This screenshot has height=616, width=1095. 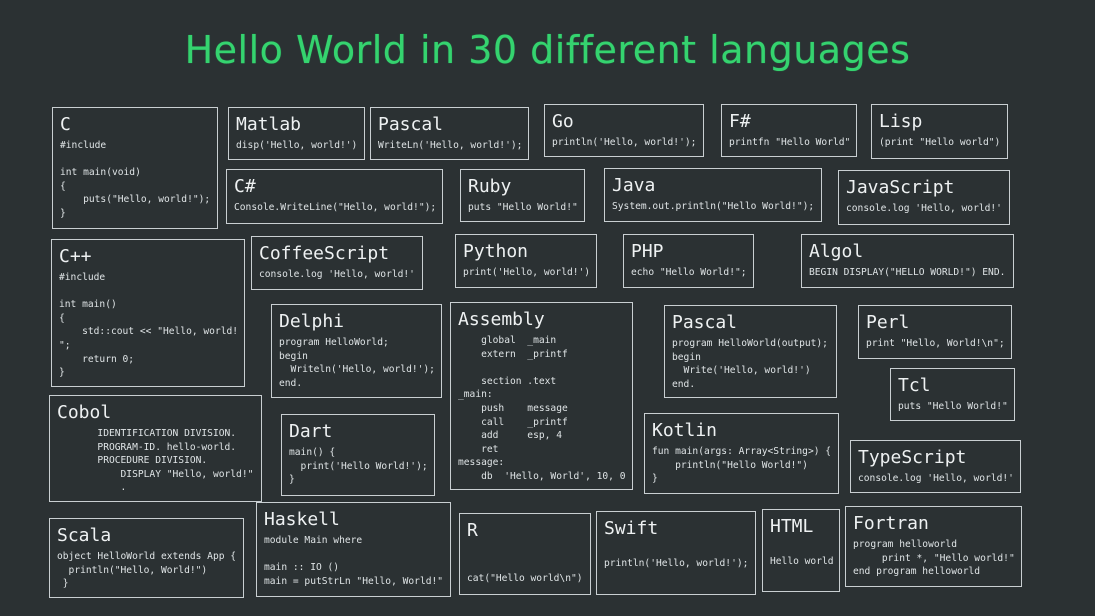 I want to click on card-title: Delphi, so click(x=312, y=321).